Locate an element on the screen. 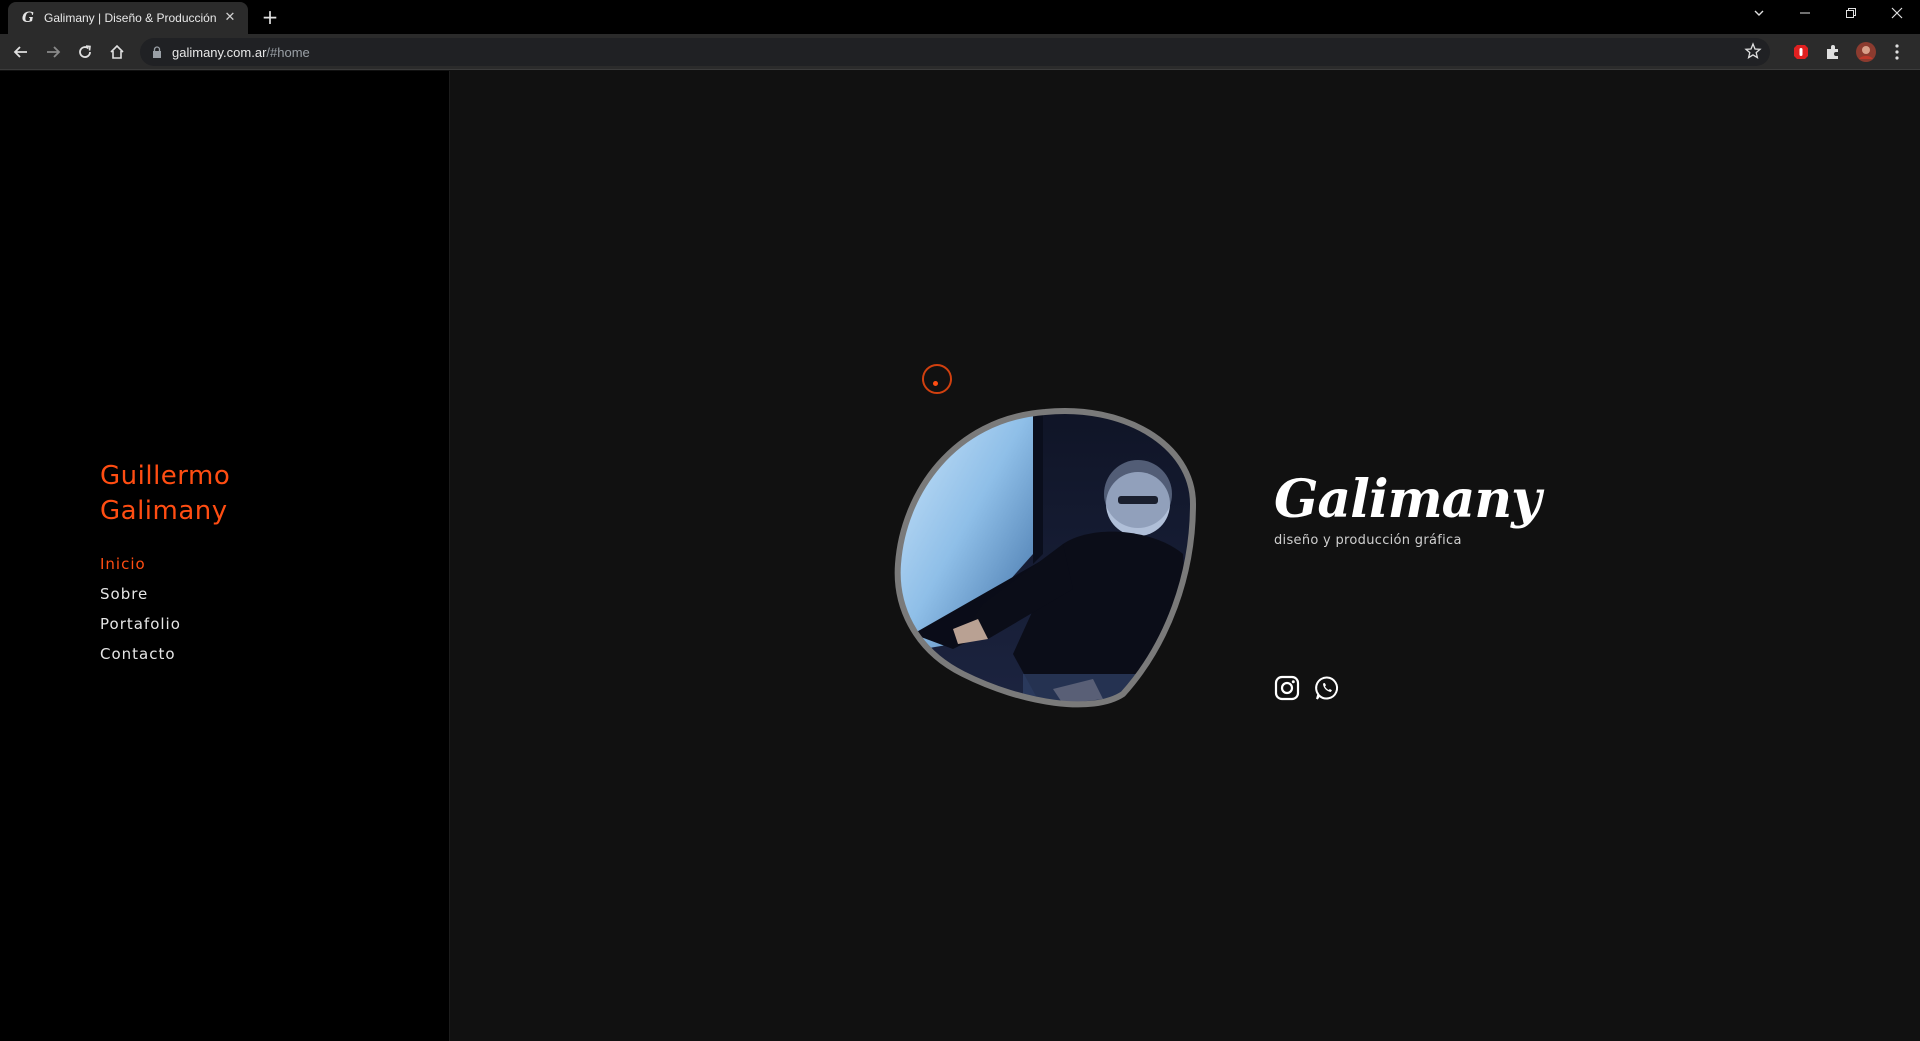 This screenshot has height=1041, width=1920. extension-adblock-icon is located at coordinates (1801, 52).